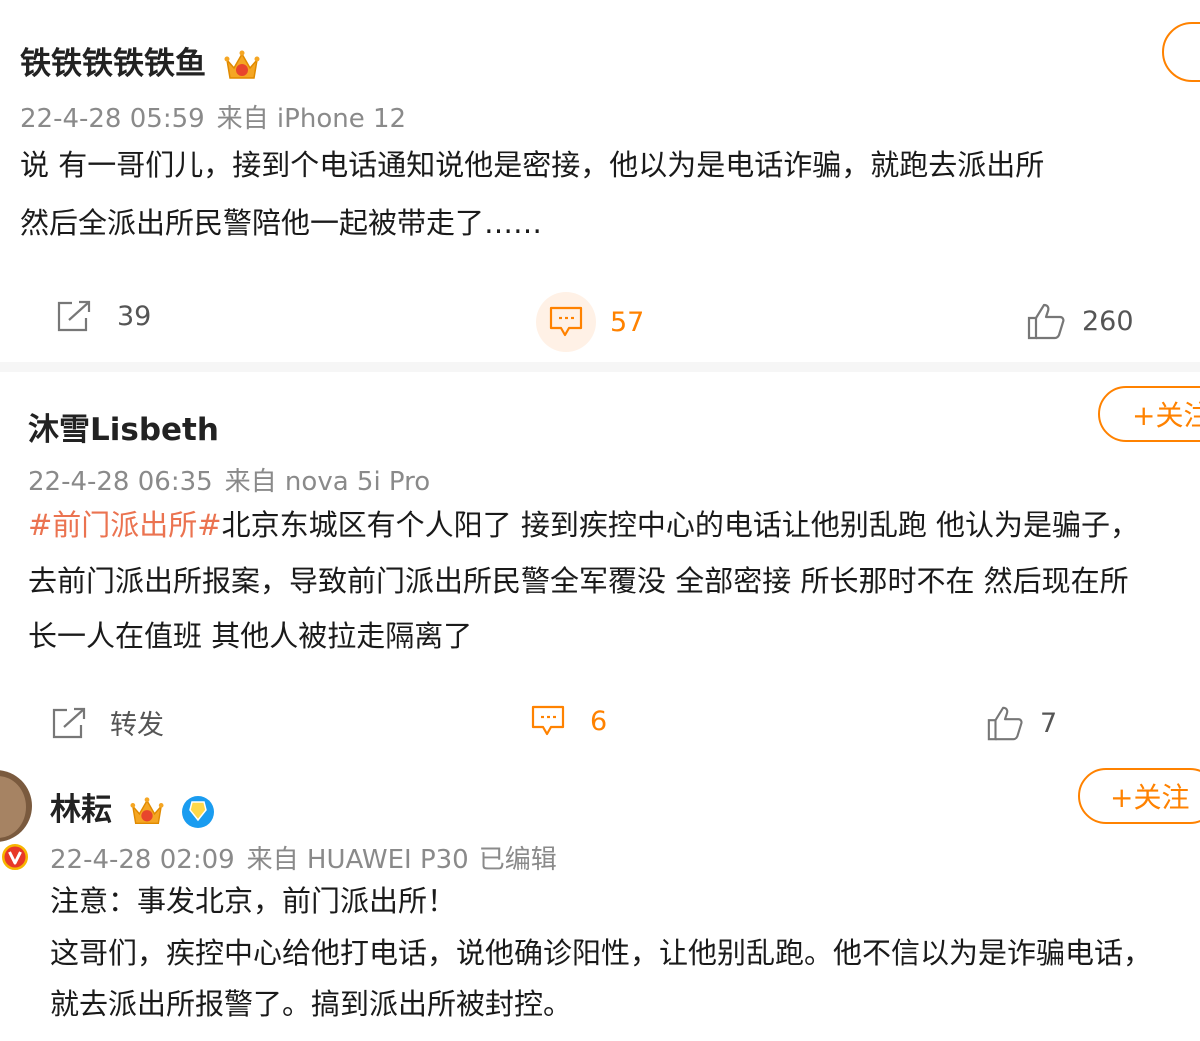 The image size is (1200, 1041). What do you see at coordinates (311, 119) in the screenshot?
I see `post-1-source: 来自 iPhone 12` at bounding box center [311, 119].